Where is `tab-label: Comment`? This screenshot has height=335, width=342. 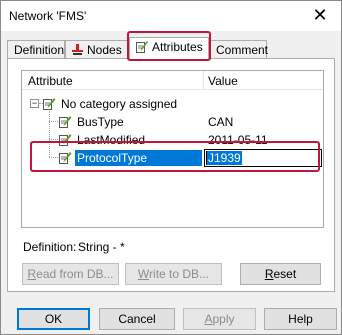 tab-label: Comment is located at coordinates (242, 50).